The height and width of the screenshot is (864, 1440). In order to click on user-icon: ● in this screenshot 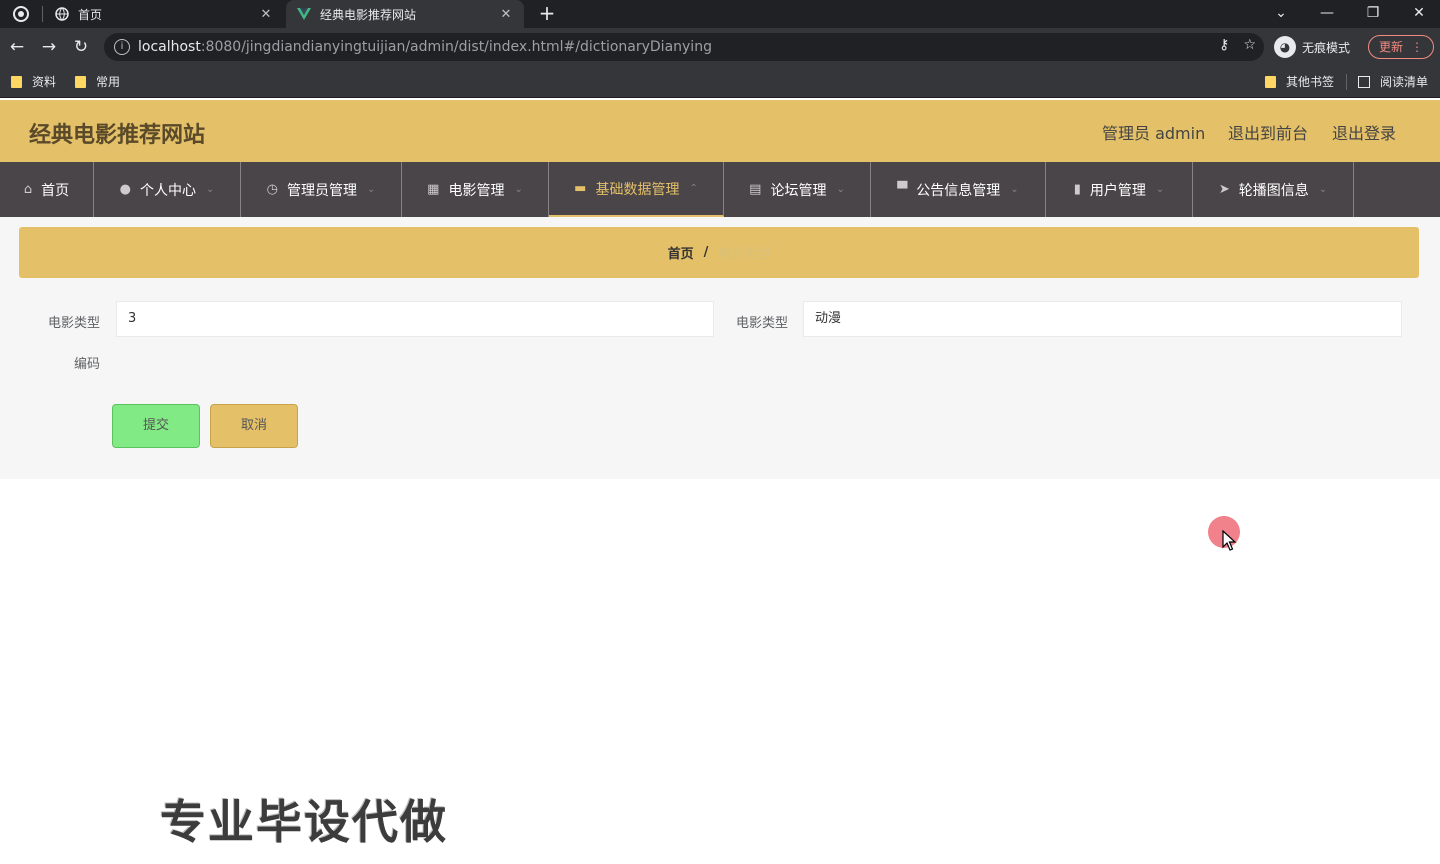, I will do `click(125, 189)`.